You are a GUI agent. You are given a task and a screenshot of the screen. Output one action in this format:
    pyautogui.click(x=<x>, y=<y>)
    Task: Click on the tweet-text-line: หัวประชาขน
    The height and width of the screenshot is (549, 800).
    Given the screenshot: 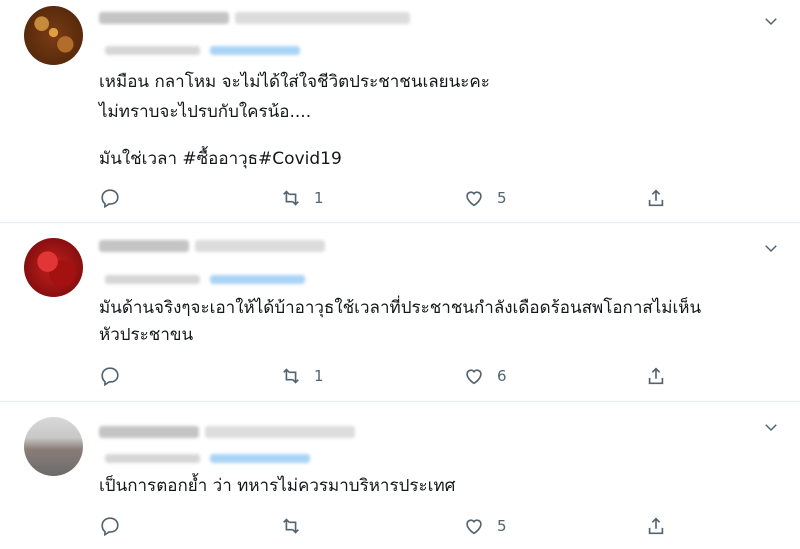 What is the action you would take?
    pyautogui.click(x=146, y=335)
    